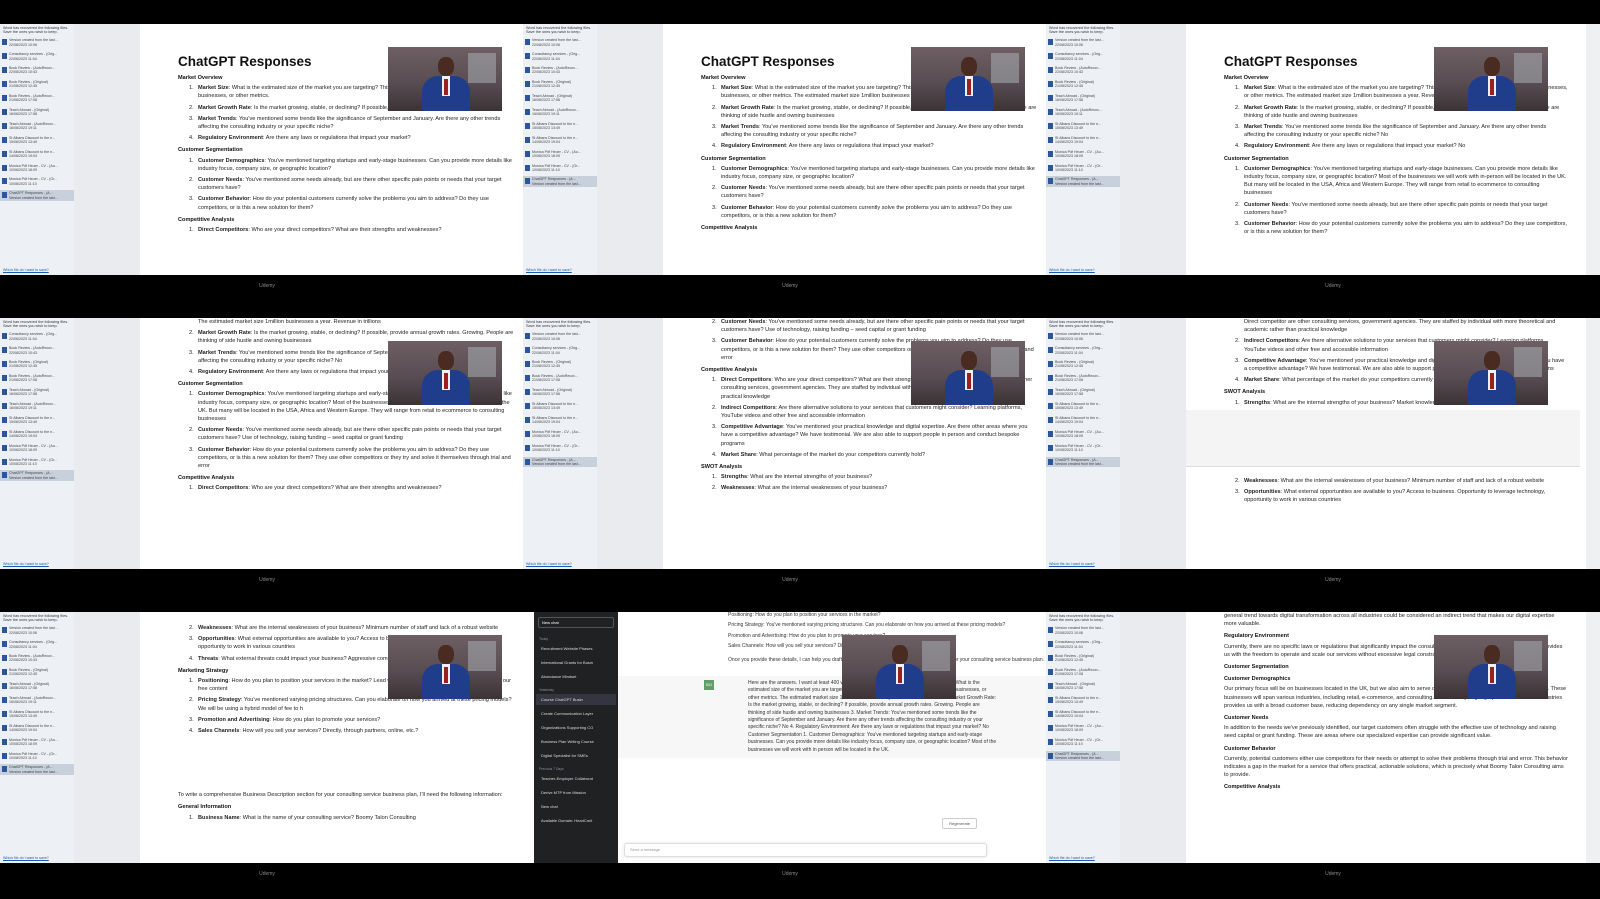 The height and width of the screenshot is (899, 1600). Describe the element at coordinates (576, 648) in the screenshot. I see `chat-history-item: Recruitment Website Phases` at that location.